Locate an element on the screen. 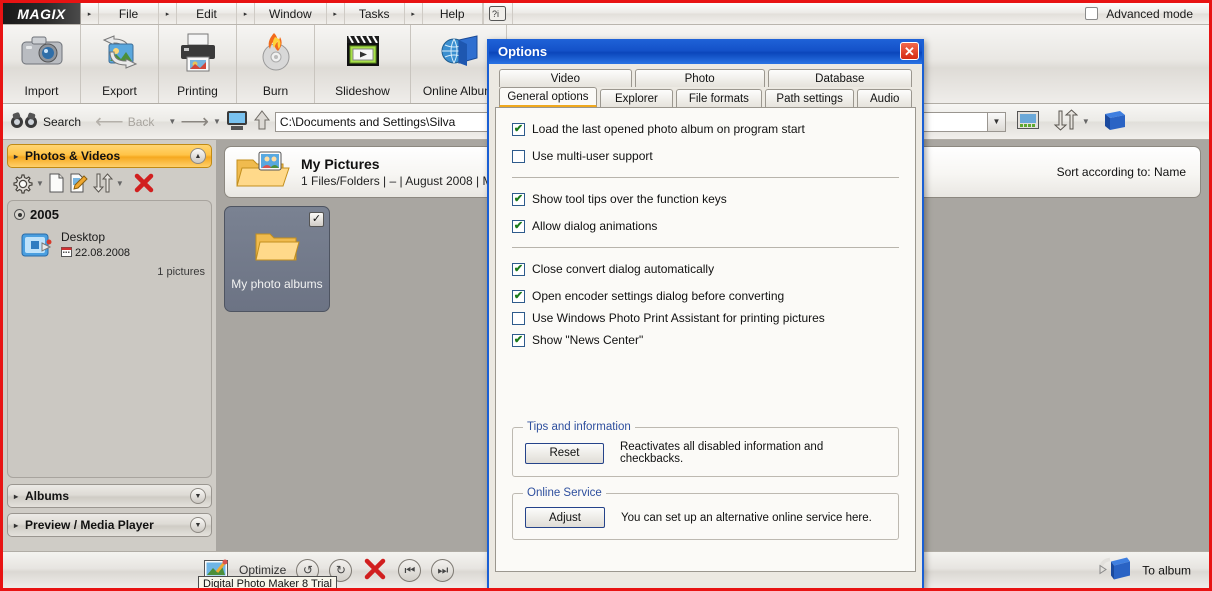 Image resolution: width=1212 pixels, height=591 pixels. checkbox-open-encoder: ✔ is located at coordinates (518, 296).